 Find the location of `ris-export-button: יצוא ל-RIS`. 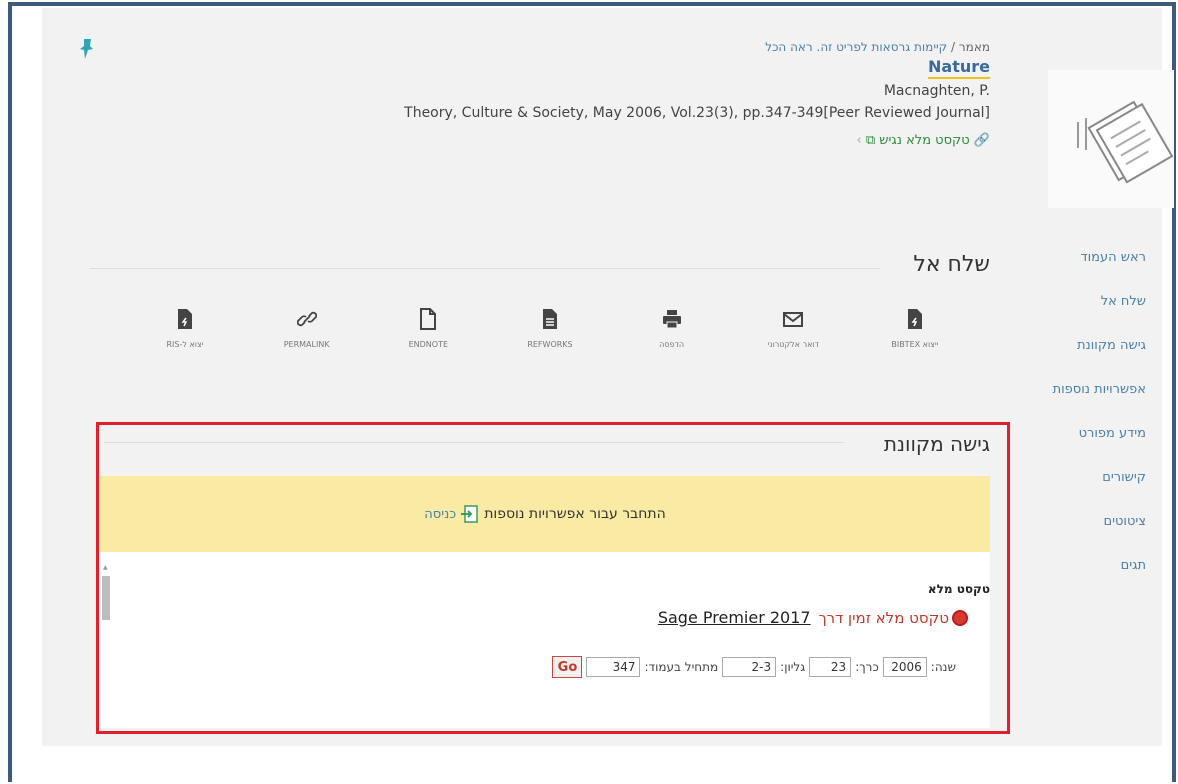

ris-export-button: יצוא ל-RIS is located at coordinates (185, 328).